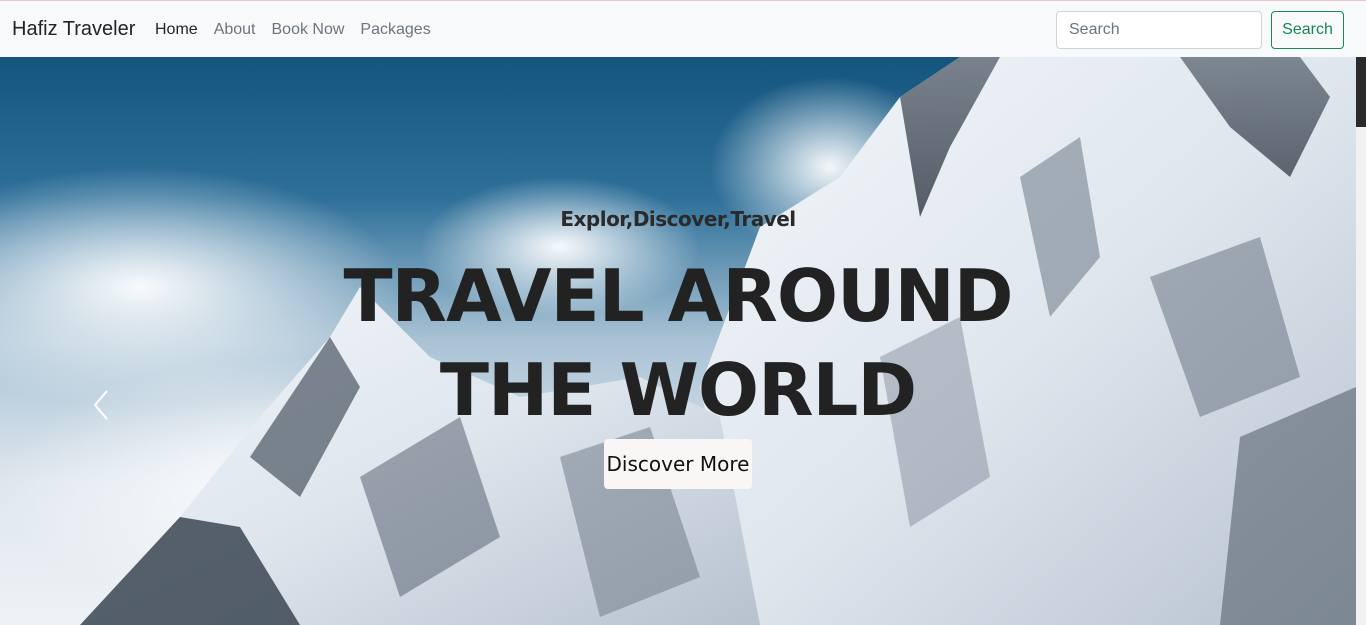  Describe the element at coordinates (100, 405) in the screenshot. I see `chevron-left-icon` at that location.